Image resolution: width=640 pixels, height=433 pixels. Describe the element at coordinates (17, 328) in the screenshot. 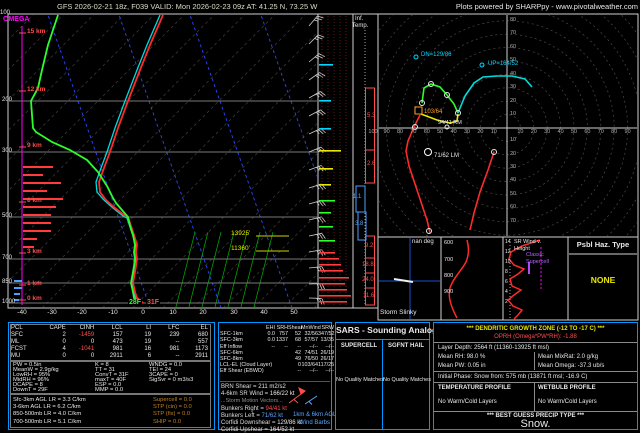

I see `table-header: PCL` at that location.